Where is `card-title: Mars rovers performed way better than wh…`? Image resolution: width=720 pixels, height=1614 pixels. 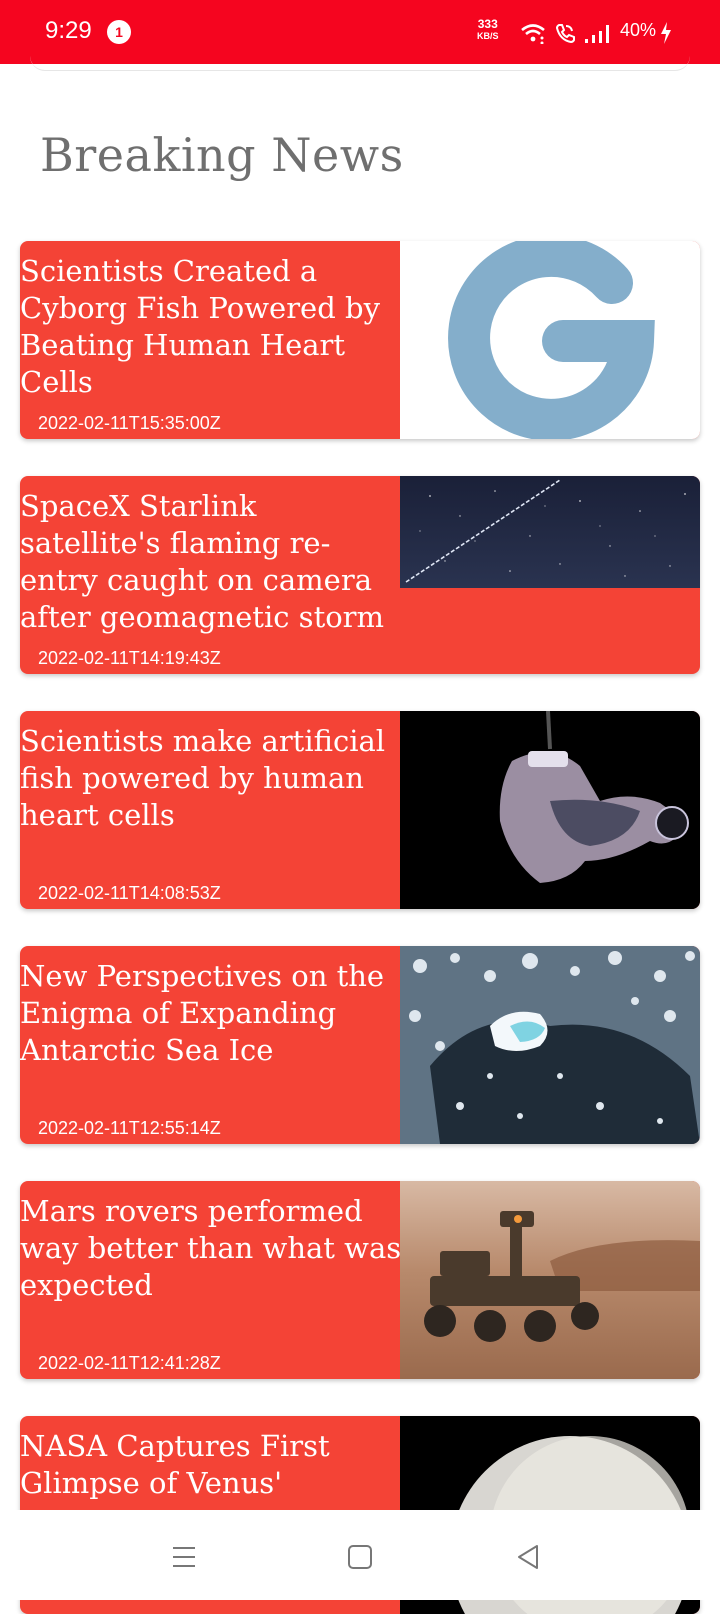
card-title: Mars rovers performed way better than wh… is located at coordinates (211, 1248).